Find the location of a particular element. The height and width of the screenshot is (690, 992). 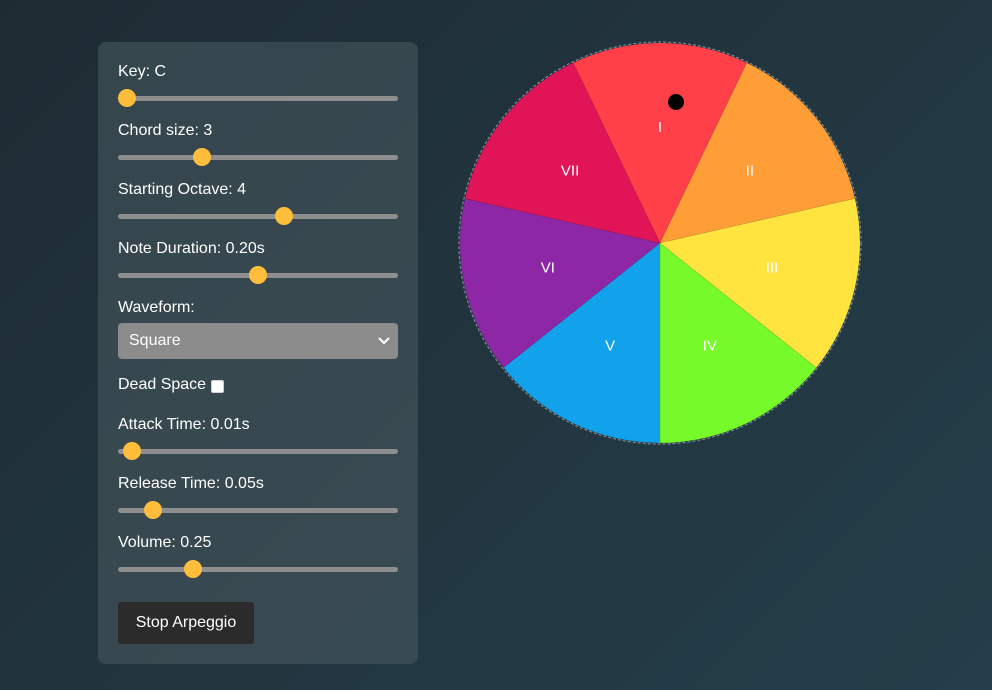

wheel-segment-label: VII is located at coordinates (570, 170).